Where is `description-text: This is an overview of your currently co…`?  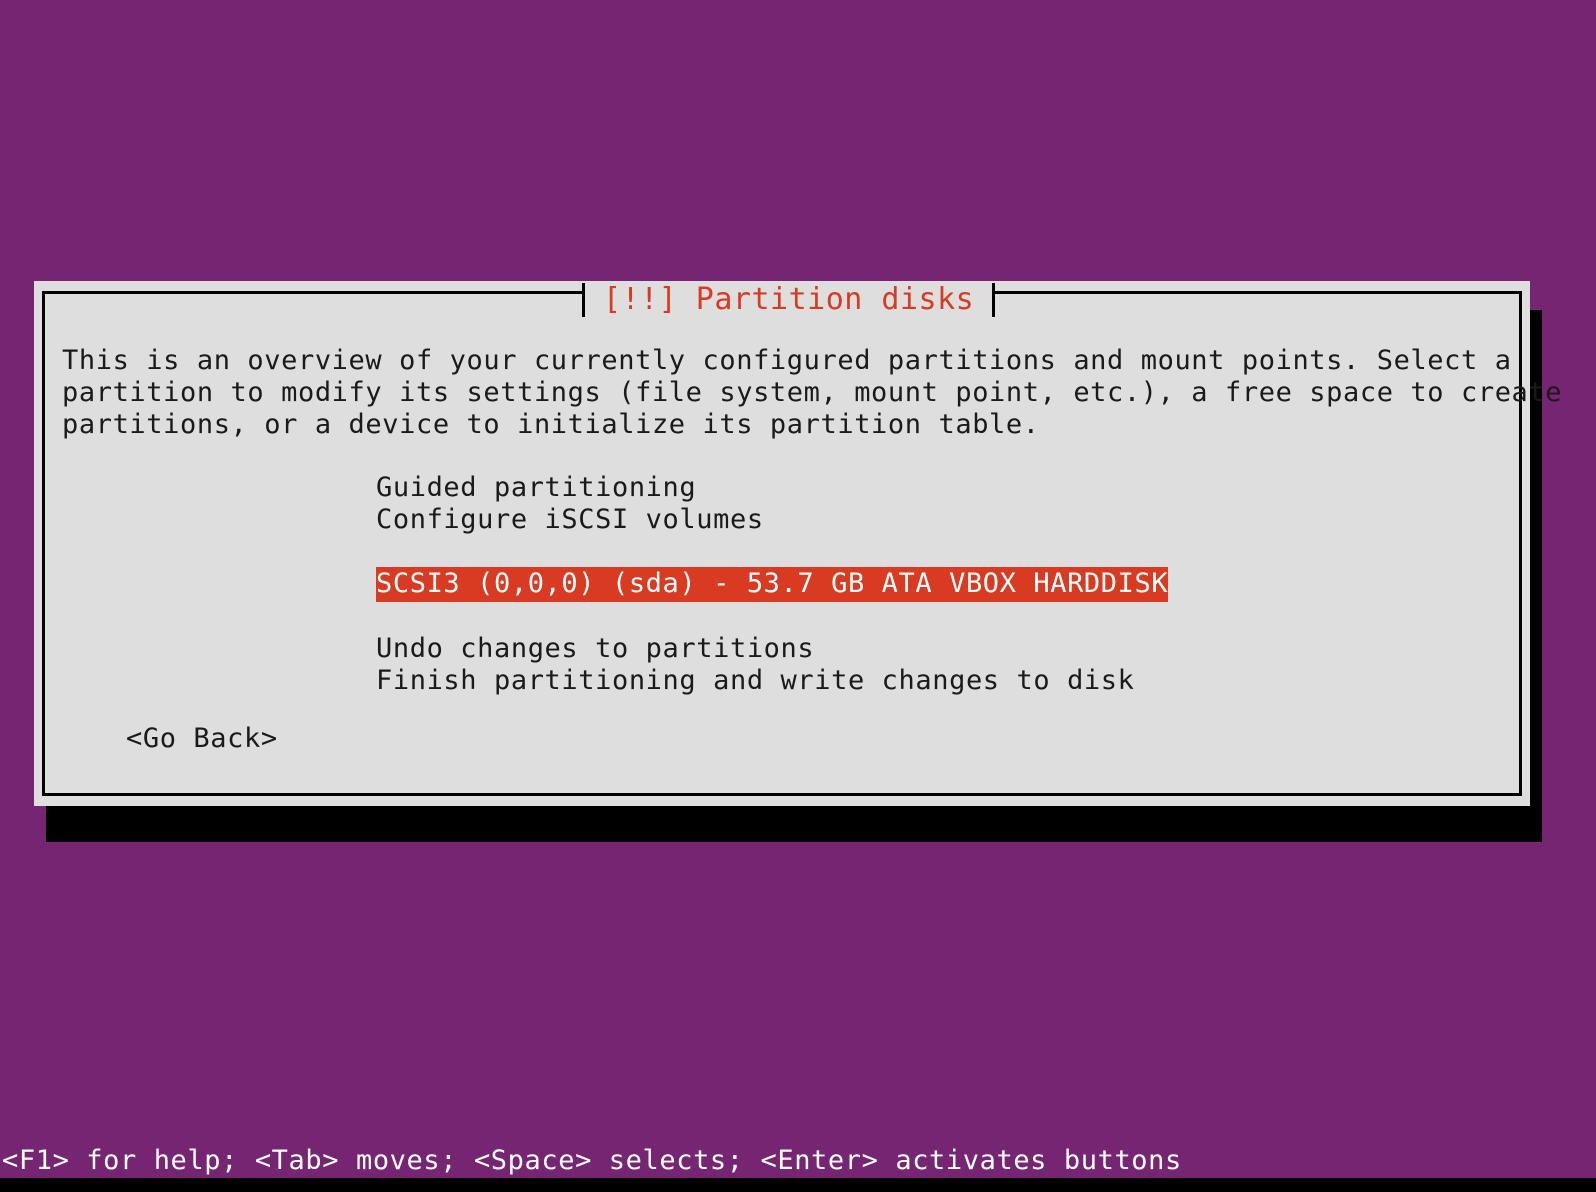 description-text: This is an overview of your currently co… is located at coordinates (812, 393).